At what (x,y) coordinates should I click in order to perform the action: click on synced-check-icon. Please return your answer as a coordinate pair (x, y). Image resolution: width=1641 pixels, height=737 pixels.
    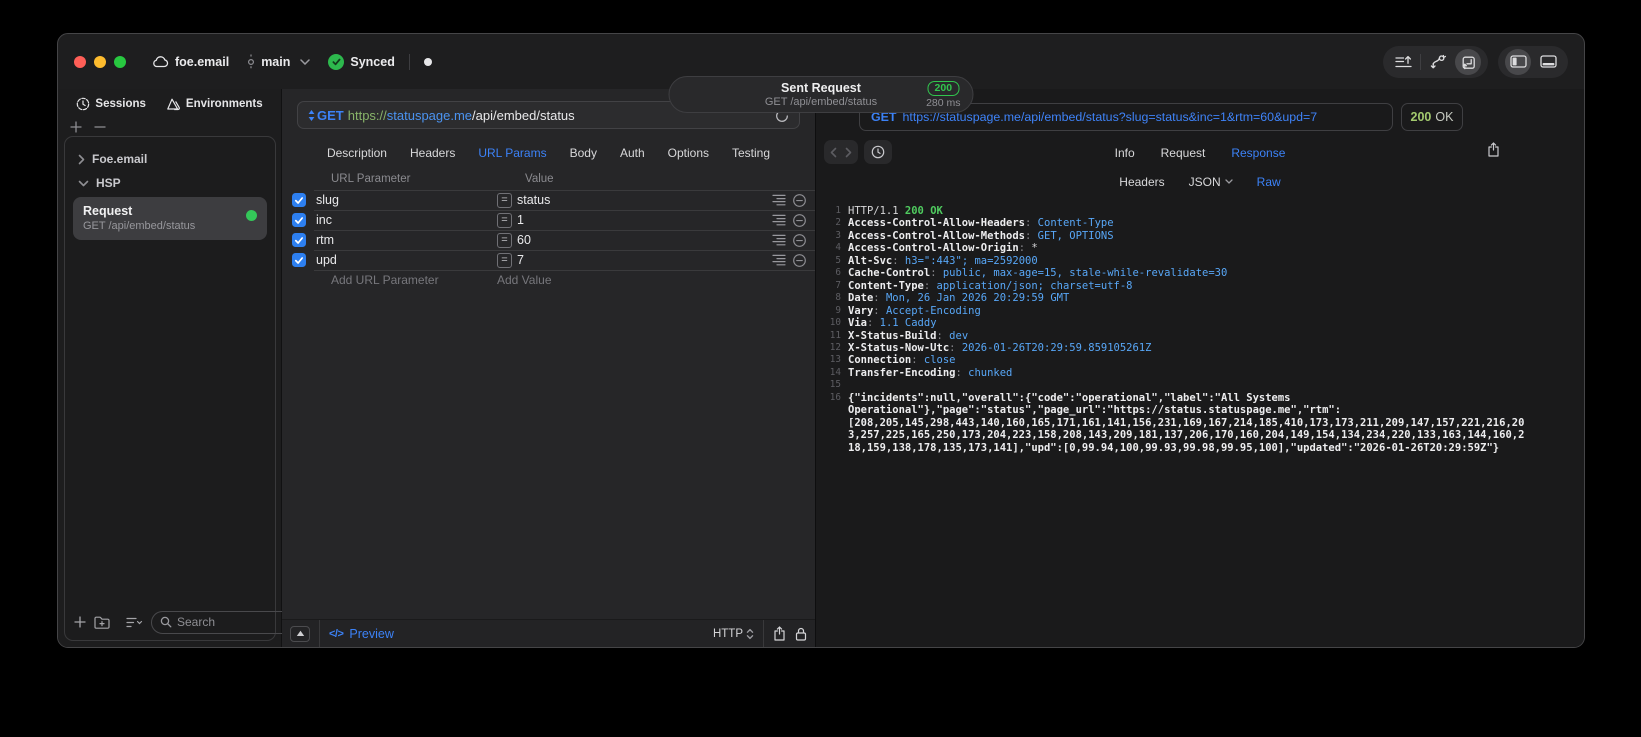
    Looking at the image, I should click on (336, 61).